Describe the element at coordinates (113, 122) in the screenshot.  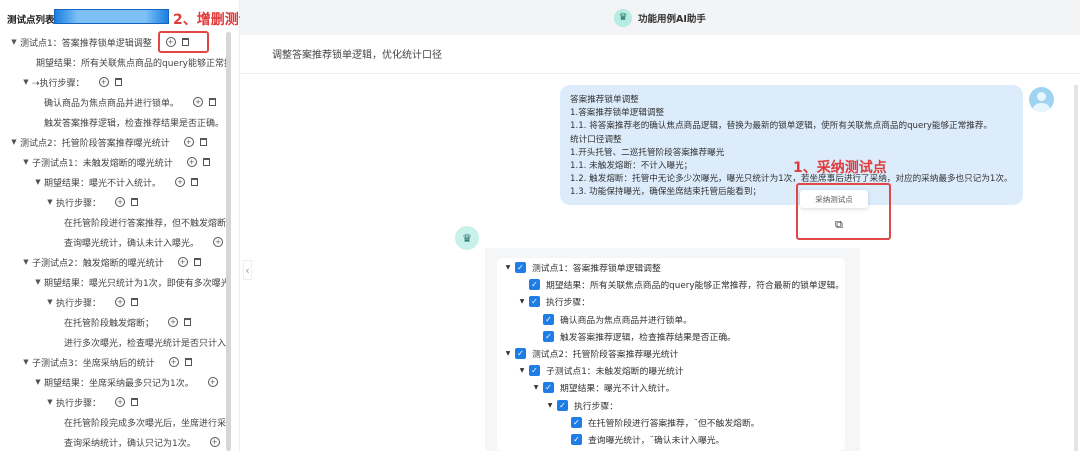
I see `tree-row: 触发答案推荐逻辑，检查推荐结果是否正确。` at that location.